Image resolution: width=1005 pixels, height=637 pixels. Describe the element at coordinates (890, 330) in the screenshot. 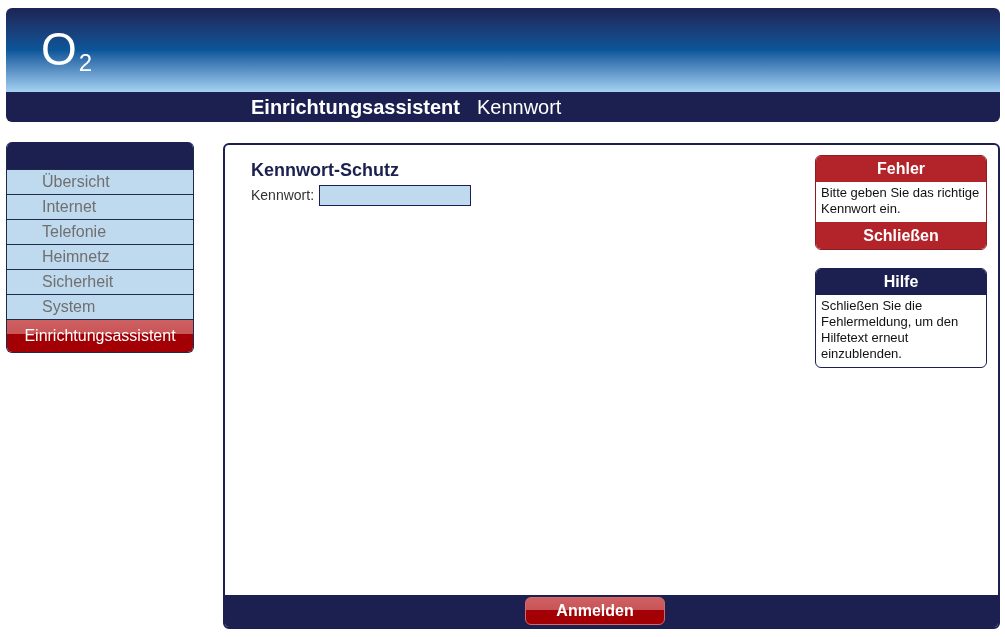

I see `box-message: Schließen Sie die Fehlermeldung, um den Hilfetext erneut einzublenden.` at that location.